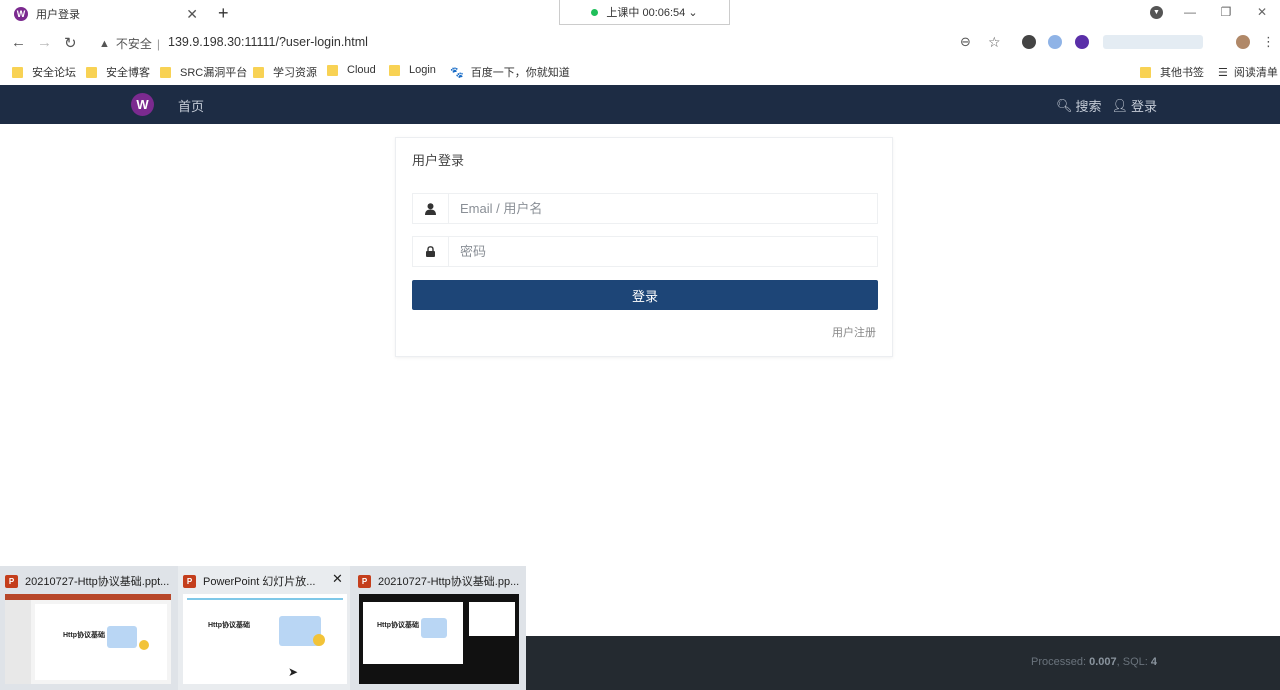 The width and height of the screenshot is (1280, 690). I want to click on login-panel: 用户登录 登录 用户注册, so click(644, 247).